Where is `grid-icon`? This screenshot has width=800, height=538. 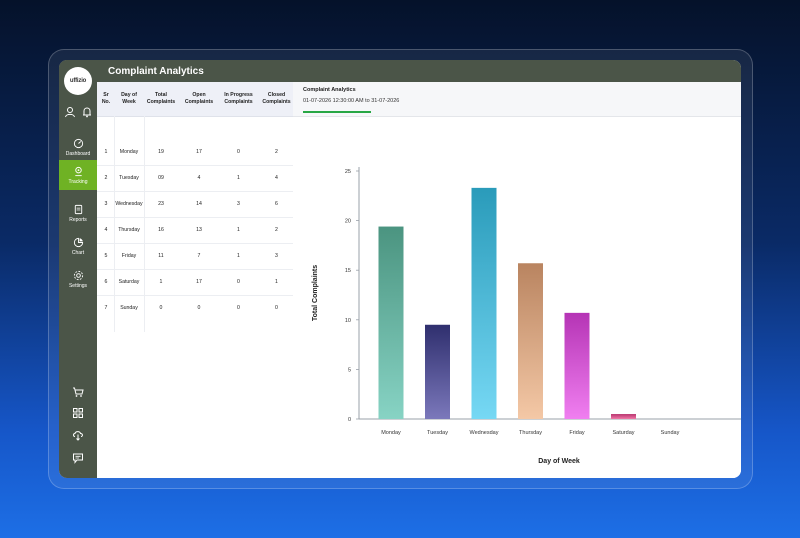
grid-icon is located at coordinates (78, 413).